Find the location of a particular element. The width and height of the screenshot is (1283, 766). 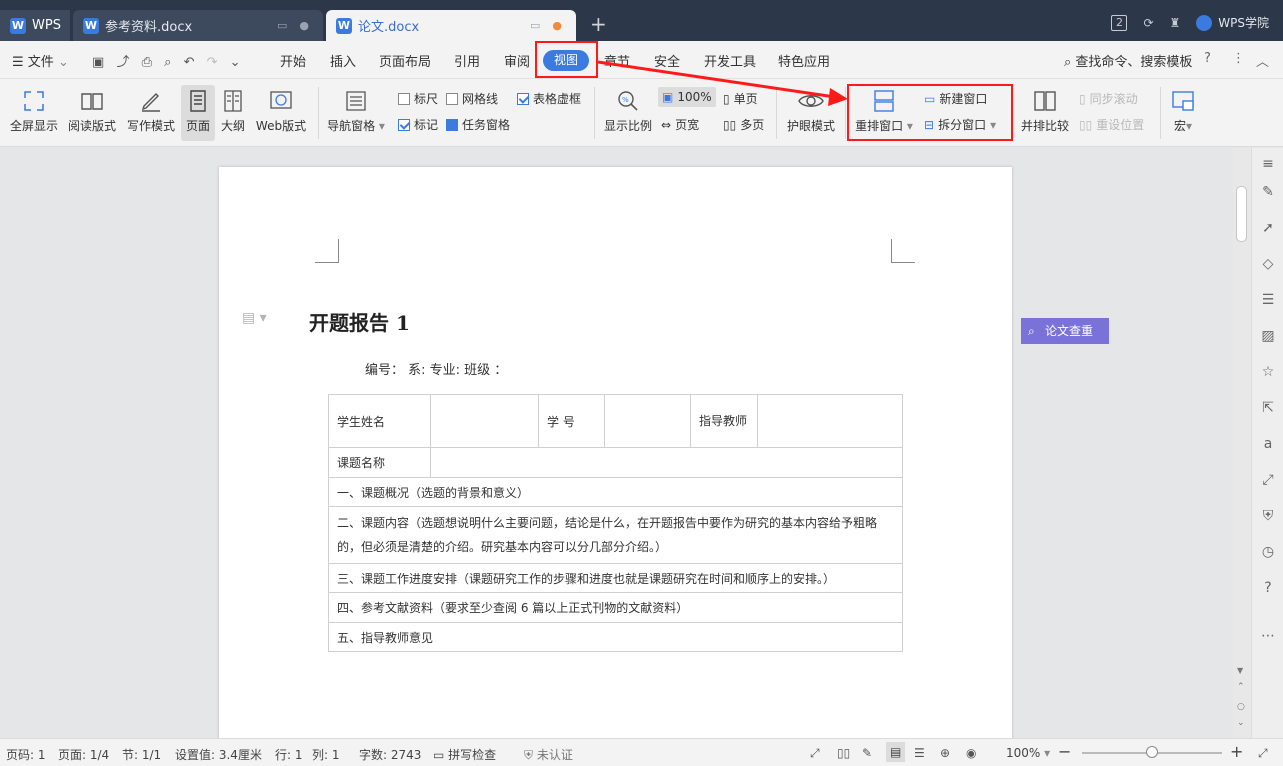

tab-reference-doc: W 参考资料.docx ▭ ● is located at coordinates (198, 25).